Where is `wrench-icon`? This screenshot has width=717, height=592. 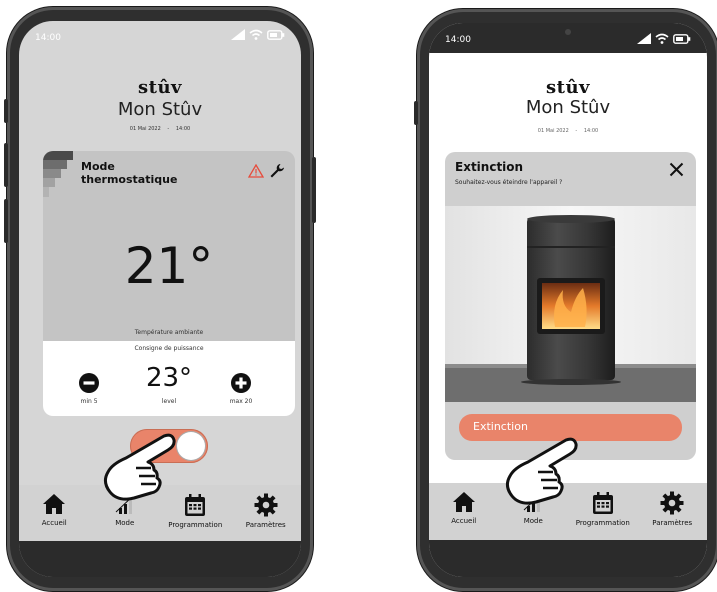
wrench-icon is located at coordinates (277, 171).